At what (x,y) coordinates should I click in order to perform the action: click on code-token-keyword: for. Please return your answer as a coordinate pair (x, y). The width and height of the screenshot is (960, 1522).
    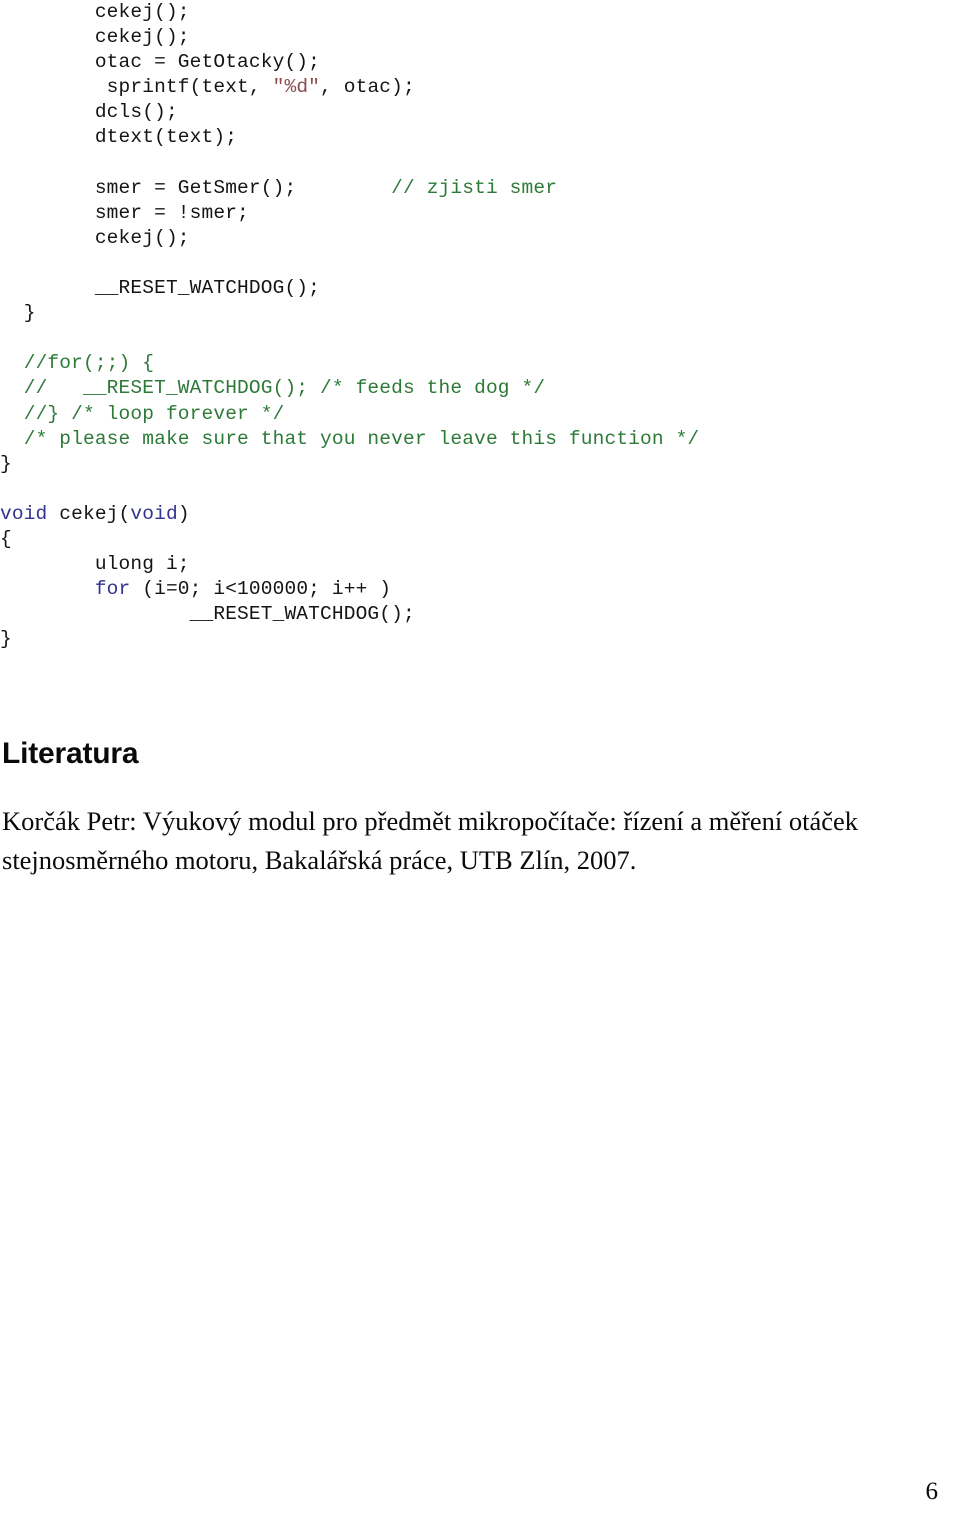
    Looking at the image, I should click on (112, 589).